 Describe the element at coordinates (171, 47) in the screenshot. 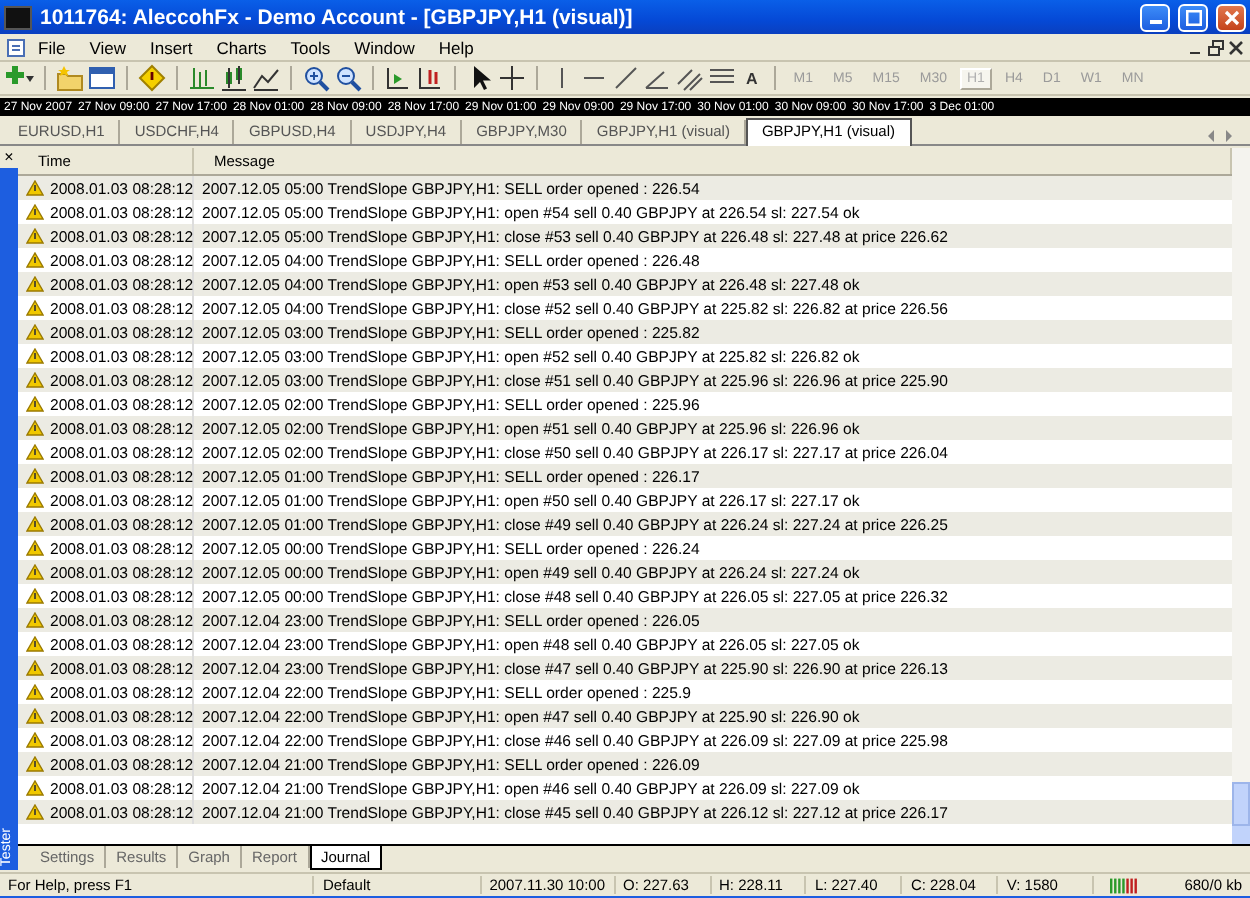

I see `menu-item: Insert` at that location.